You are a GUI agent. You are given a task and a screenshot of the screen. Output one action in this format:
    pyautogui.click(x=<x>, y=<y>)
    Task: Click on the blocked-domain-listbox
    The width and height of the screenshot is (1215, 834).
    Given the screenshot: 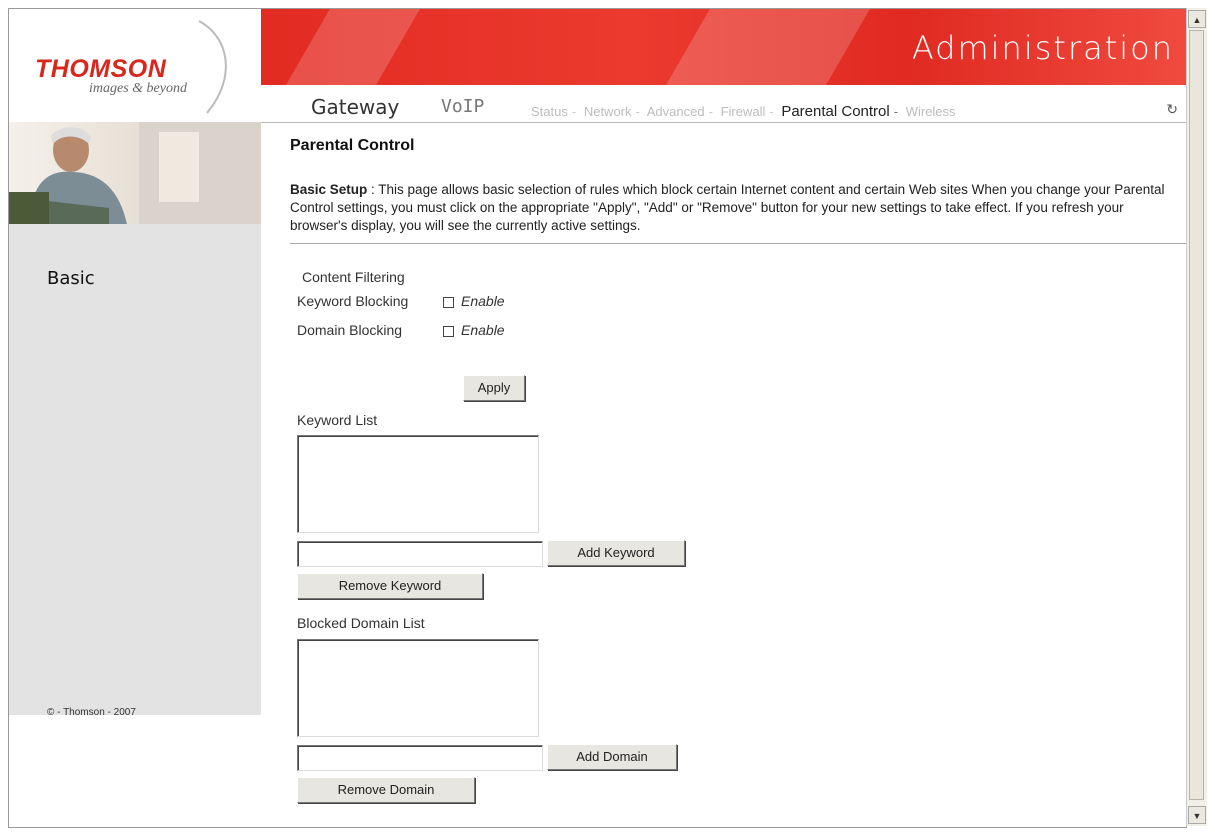 What is the action you would take?
    pyautogui.click(x=418, y=688)
    